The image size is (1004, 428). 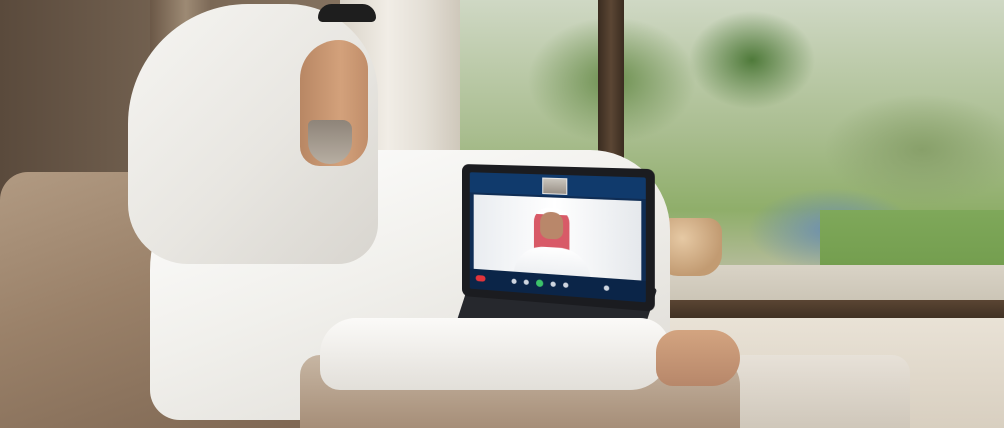 What do you see at coordinates (565, 285) in the screenshot?
I see `chat-icon` at bounding box center [565, 285].